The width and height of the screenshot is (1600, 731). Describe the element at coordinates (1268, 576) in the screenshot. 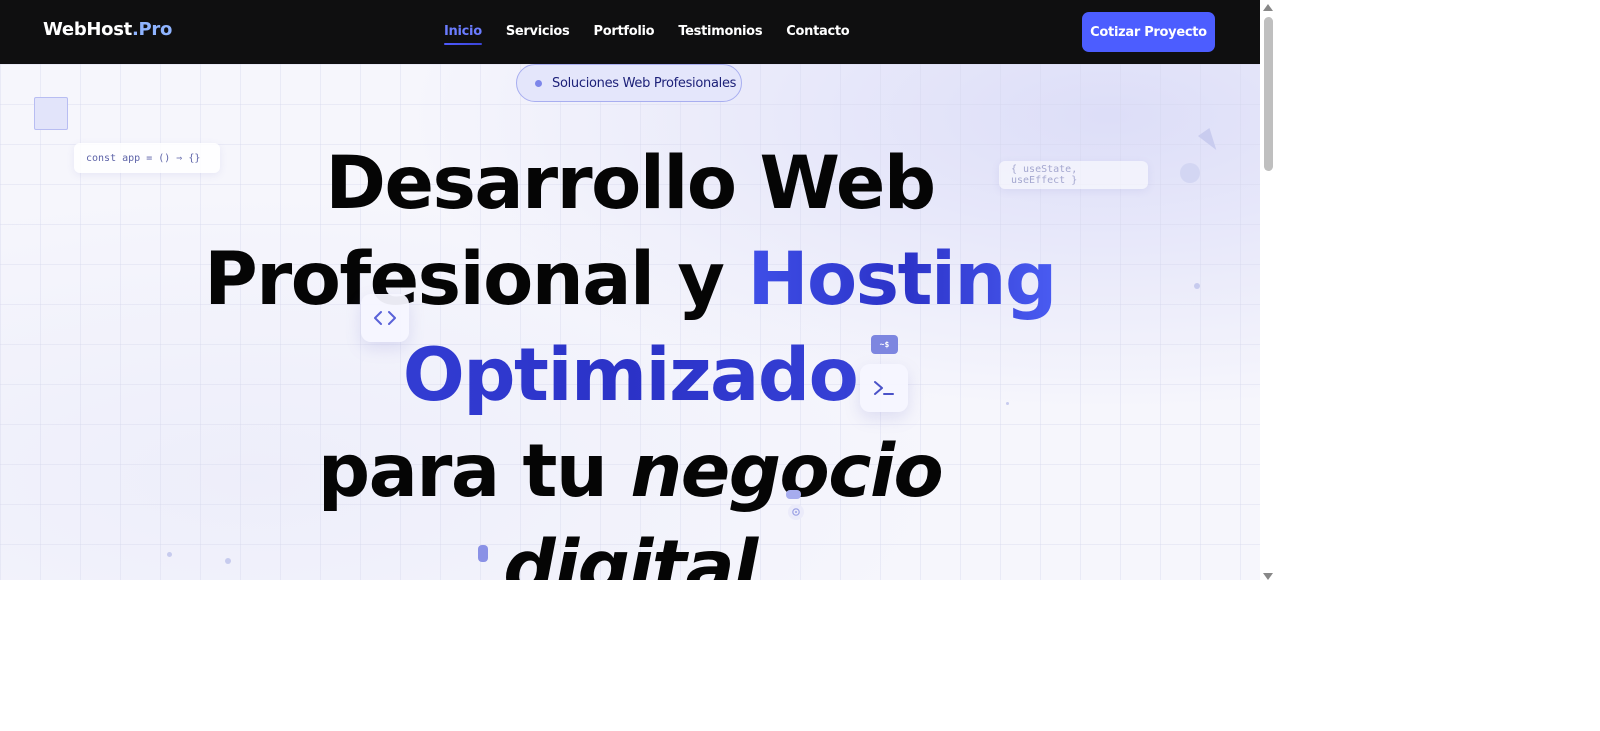

I see `scroll-down-arrow-icon` at that location.